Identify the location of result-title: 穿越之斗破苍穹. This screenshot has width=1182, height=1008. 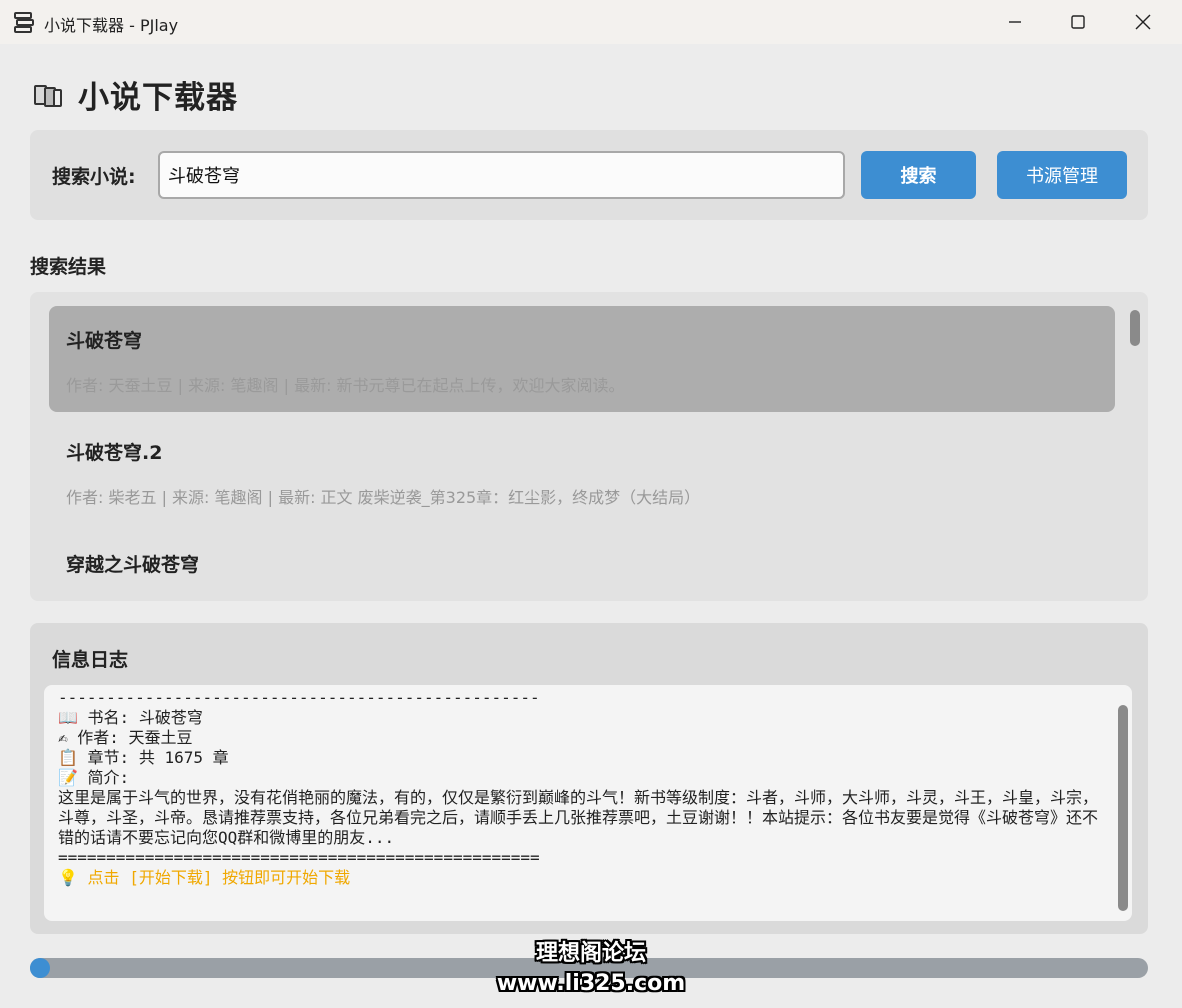
(133, 565).